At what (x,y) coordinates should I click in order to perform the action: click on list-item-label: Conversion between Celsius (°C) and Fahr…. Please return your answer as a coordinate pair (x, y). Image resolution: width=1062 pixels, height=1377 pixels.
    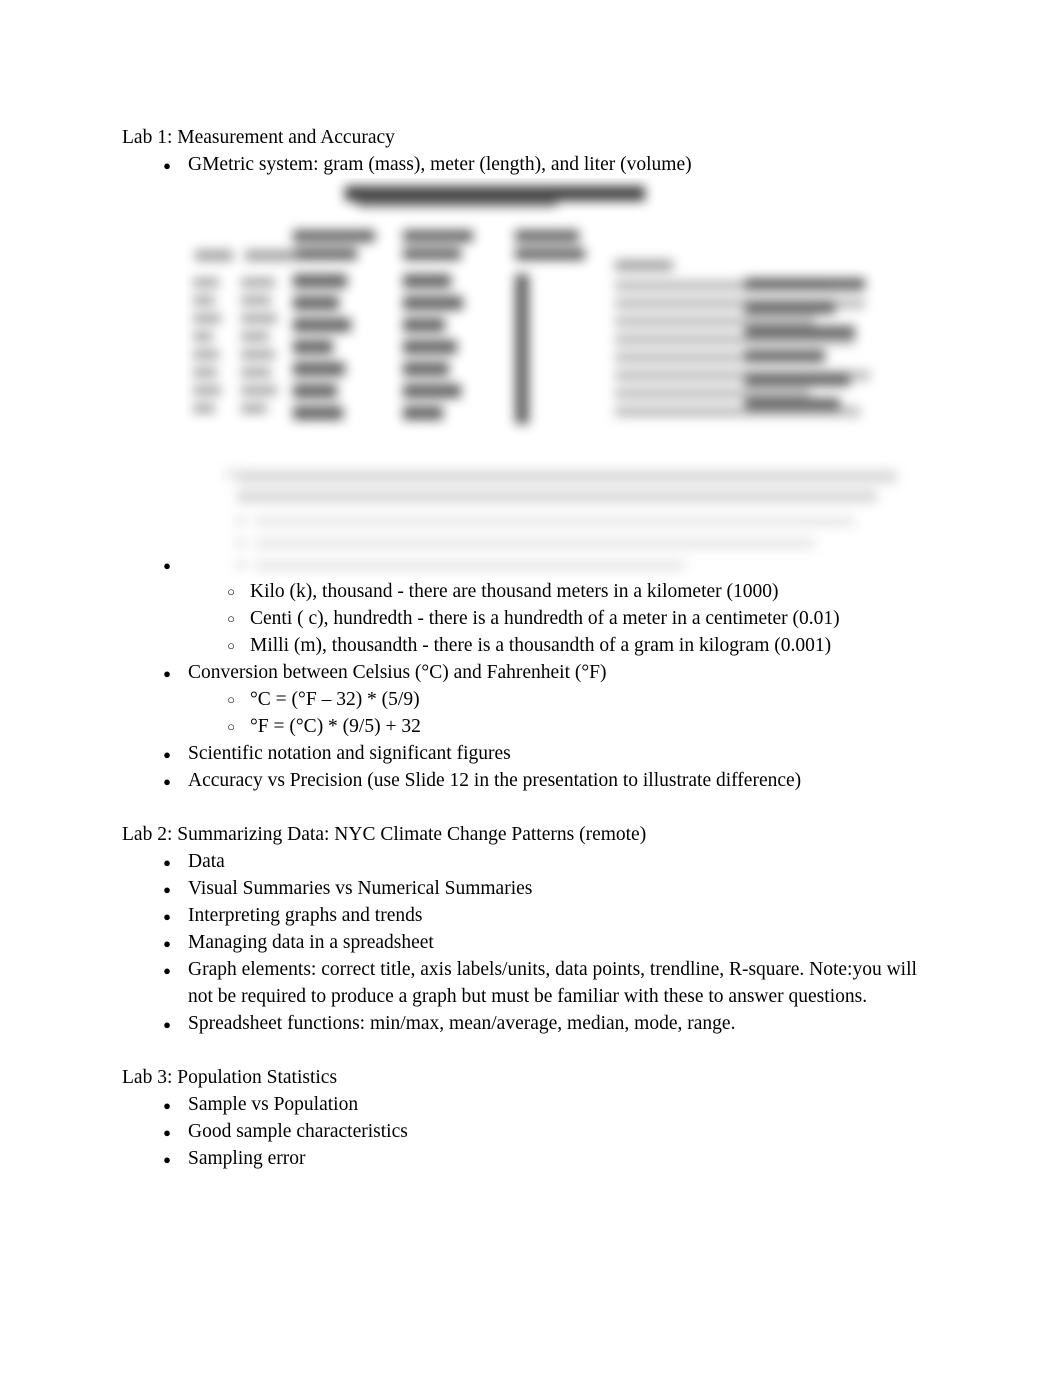
    Looking at the image, I should click on (397, 672).